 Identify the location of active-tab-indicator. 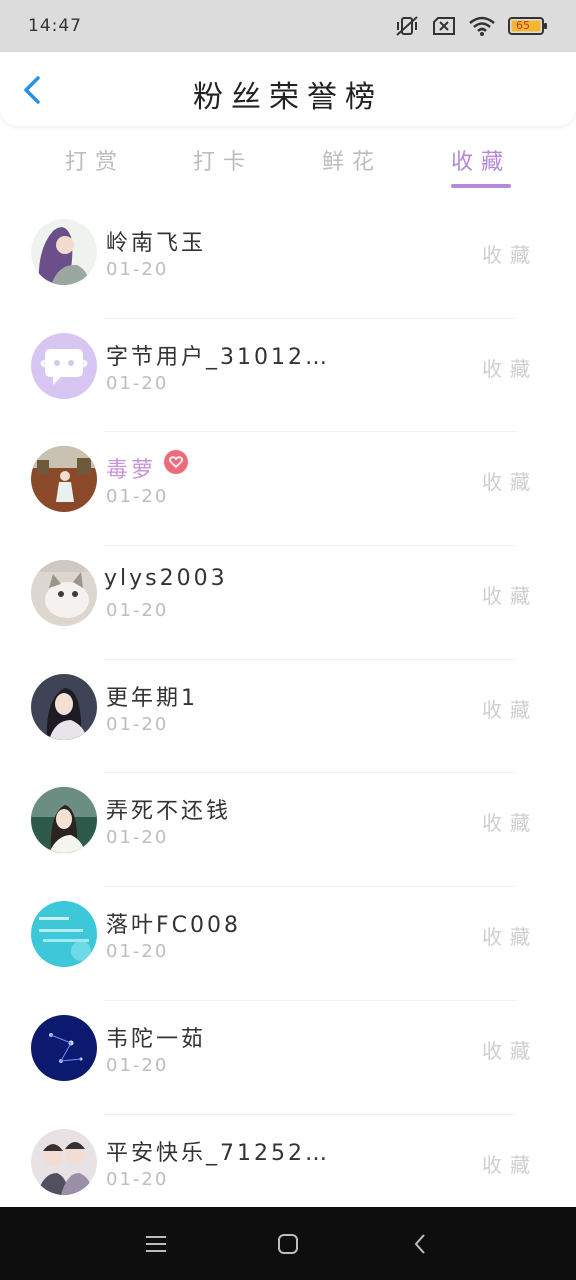
(481, 186).